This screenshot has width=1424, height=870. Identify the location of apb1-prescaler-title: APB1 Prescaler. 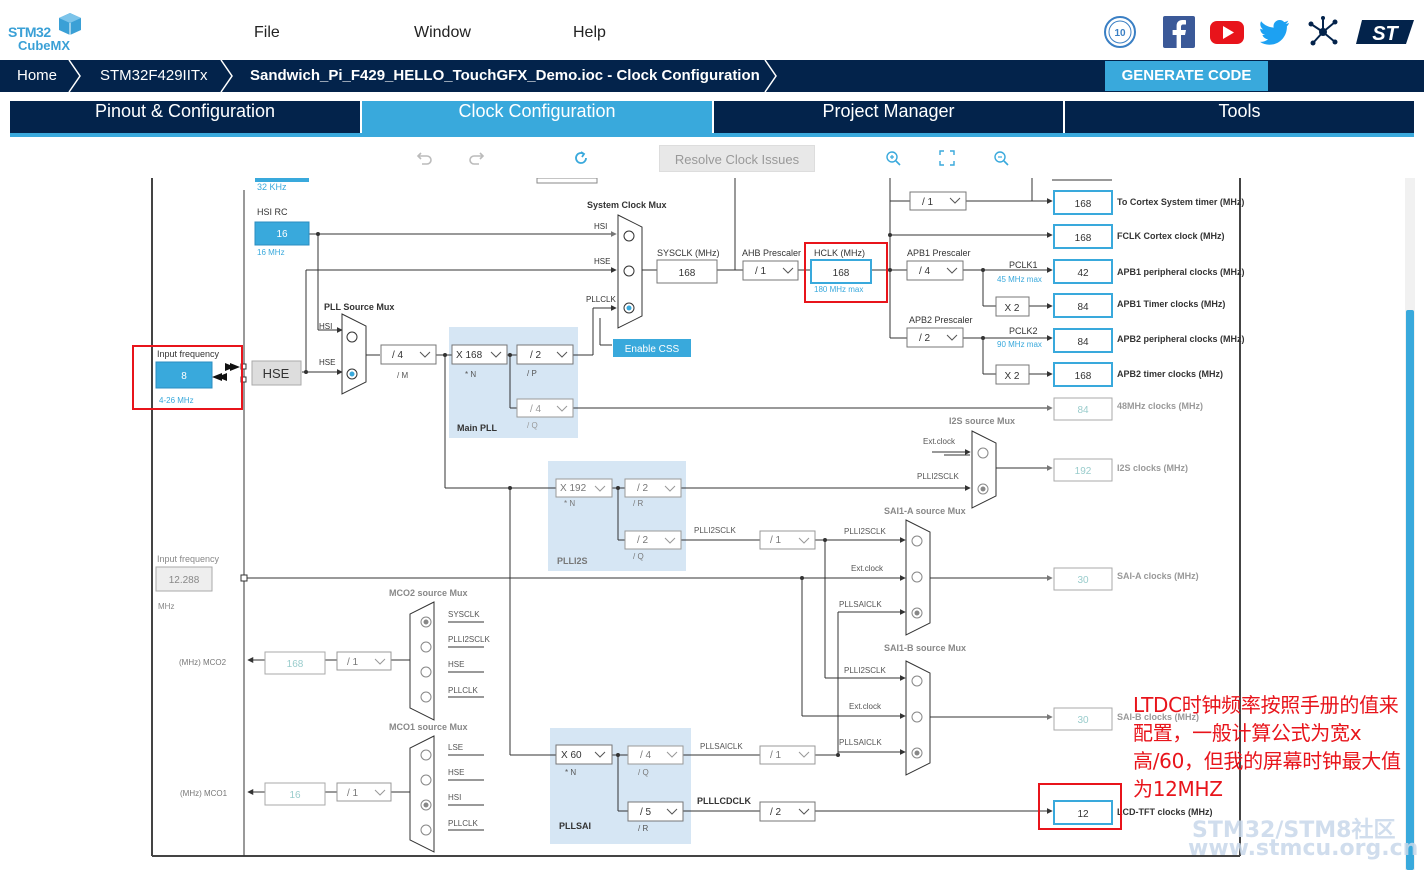
(939, 253).